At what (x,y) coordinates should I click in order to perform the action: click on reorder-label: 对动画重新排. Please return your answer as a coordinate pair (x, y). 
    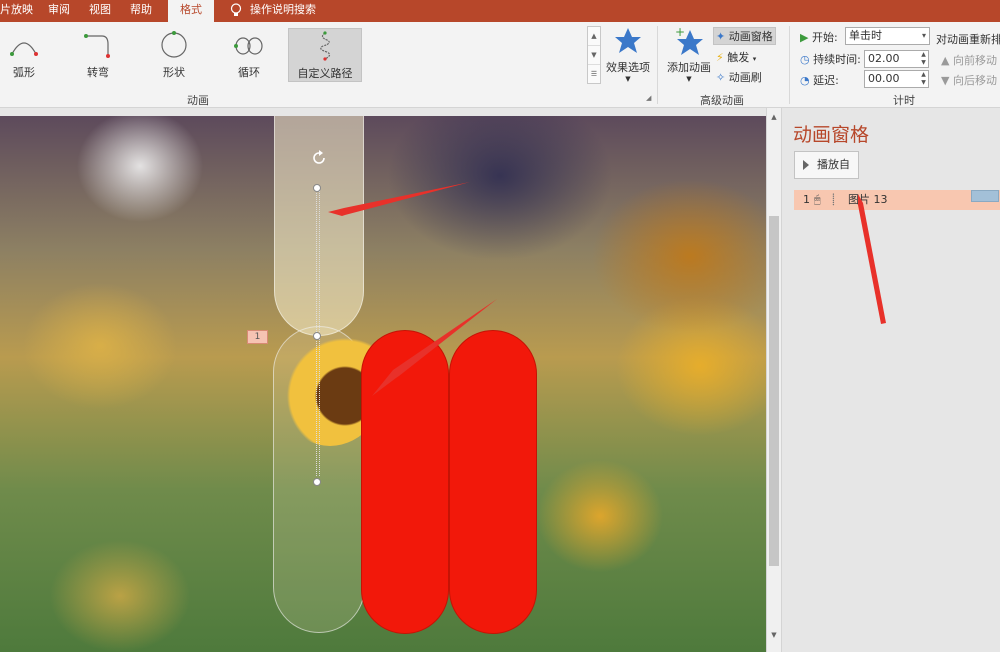
    Looking at the image, I should click on (968, 39).